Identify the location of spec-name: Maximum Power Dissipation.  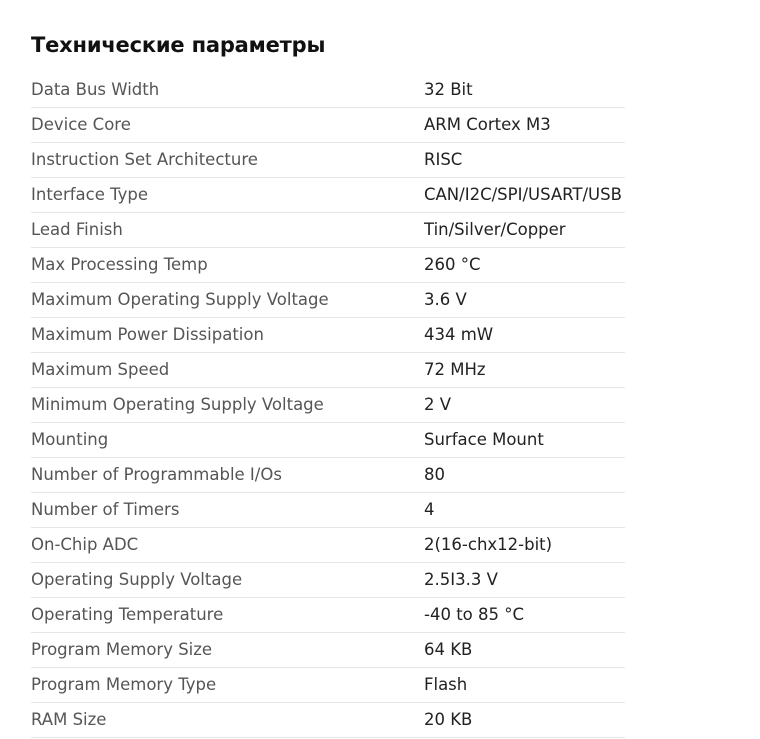
(227, 335).